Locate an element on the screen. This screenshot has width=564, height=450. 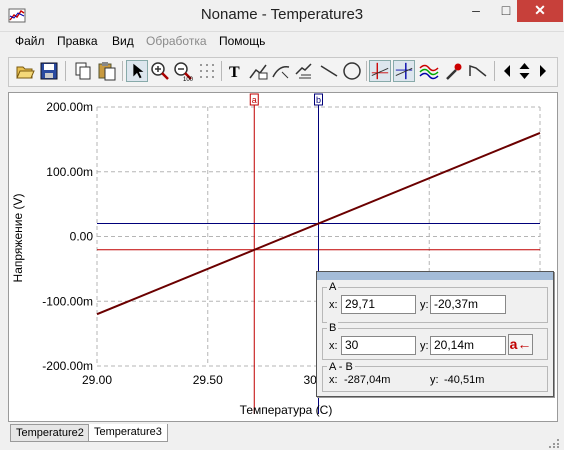
text-icon: T is located at coordinates (235, 71).